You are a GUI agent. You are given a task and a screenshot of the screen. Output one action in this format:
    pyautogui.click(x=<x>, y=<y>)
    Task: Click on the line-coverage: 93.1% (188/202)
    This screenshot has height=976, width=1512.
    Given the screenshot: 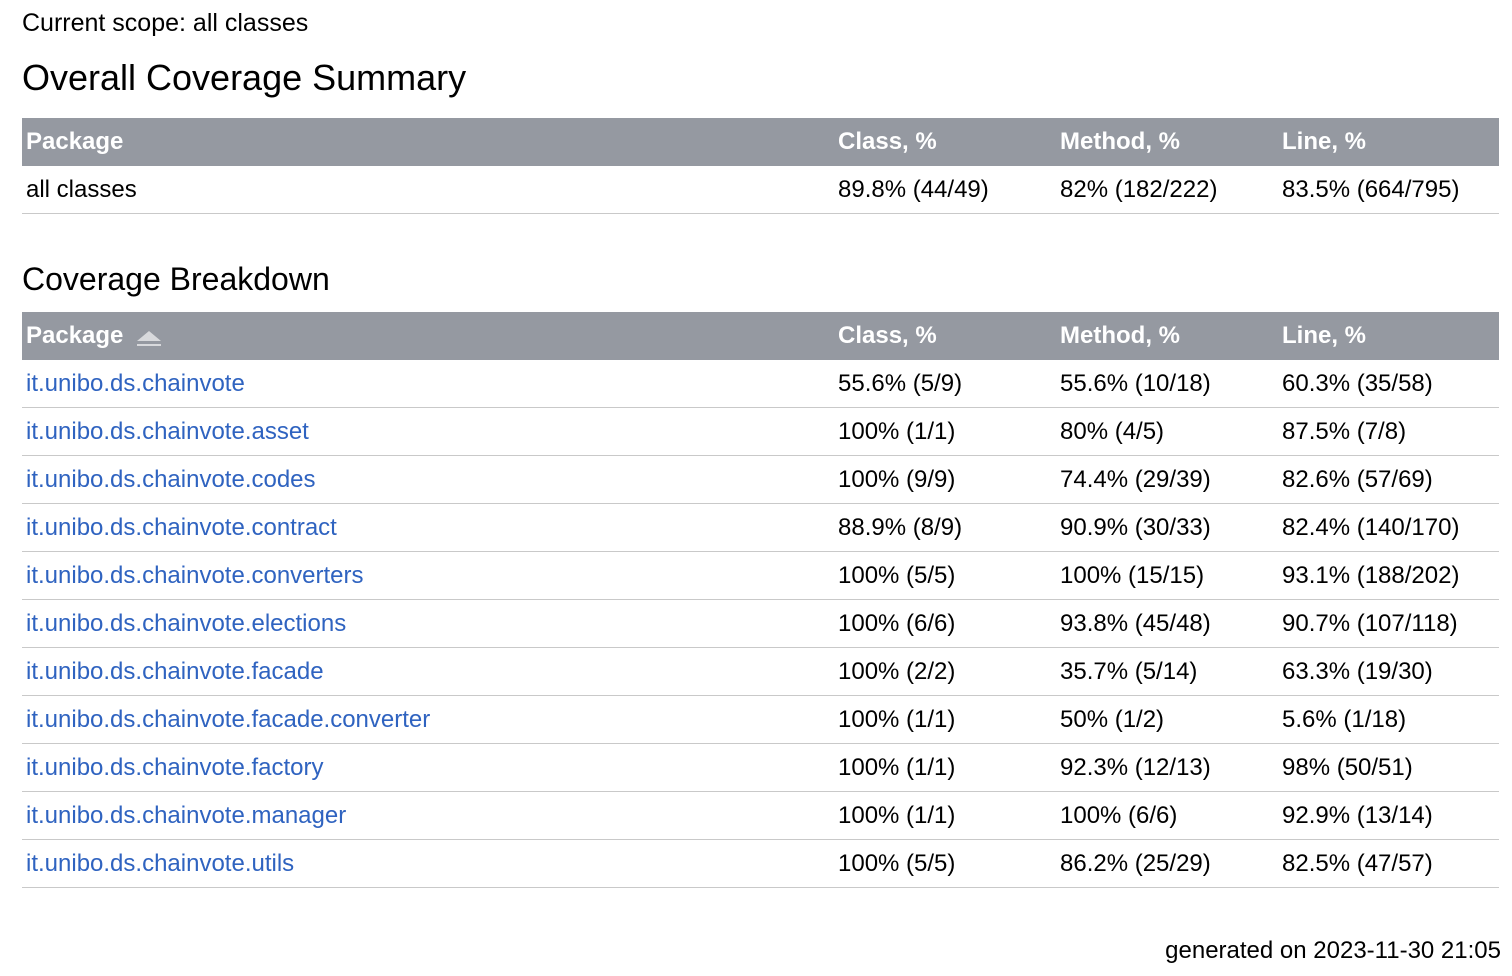 What is the action you would take?
    pyautogui.click(x=1388, y=575)
    